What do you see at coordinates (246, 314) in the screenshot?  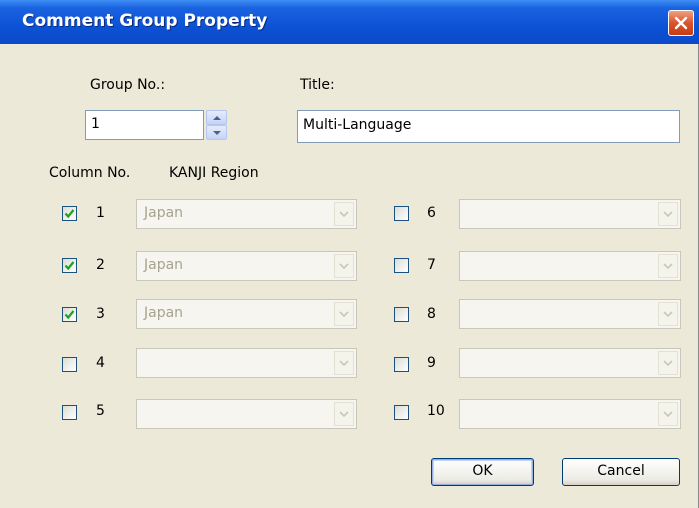 I see `kanji-region-select-3: Japan` at bounding box center [246, 314].